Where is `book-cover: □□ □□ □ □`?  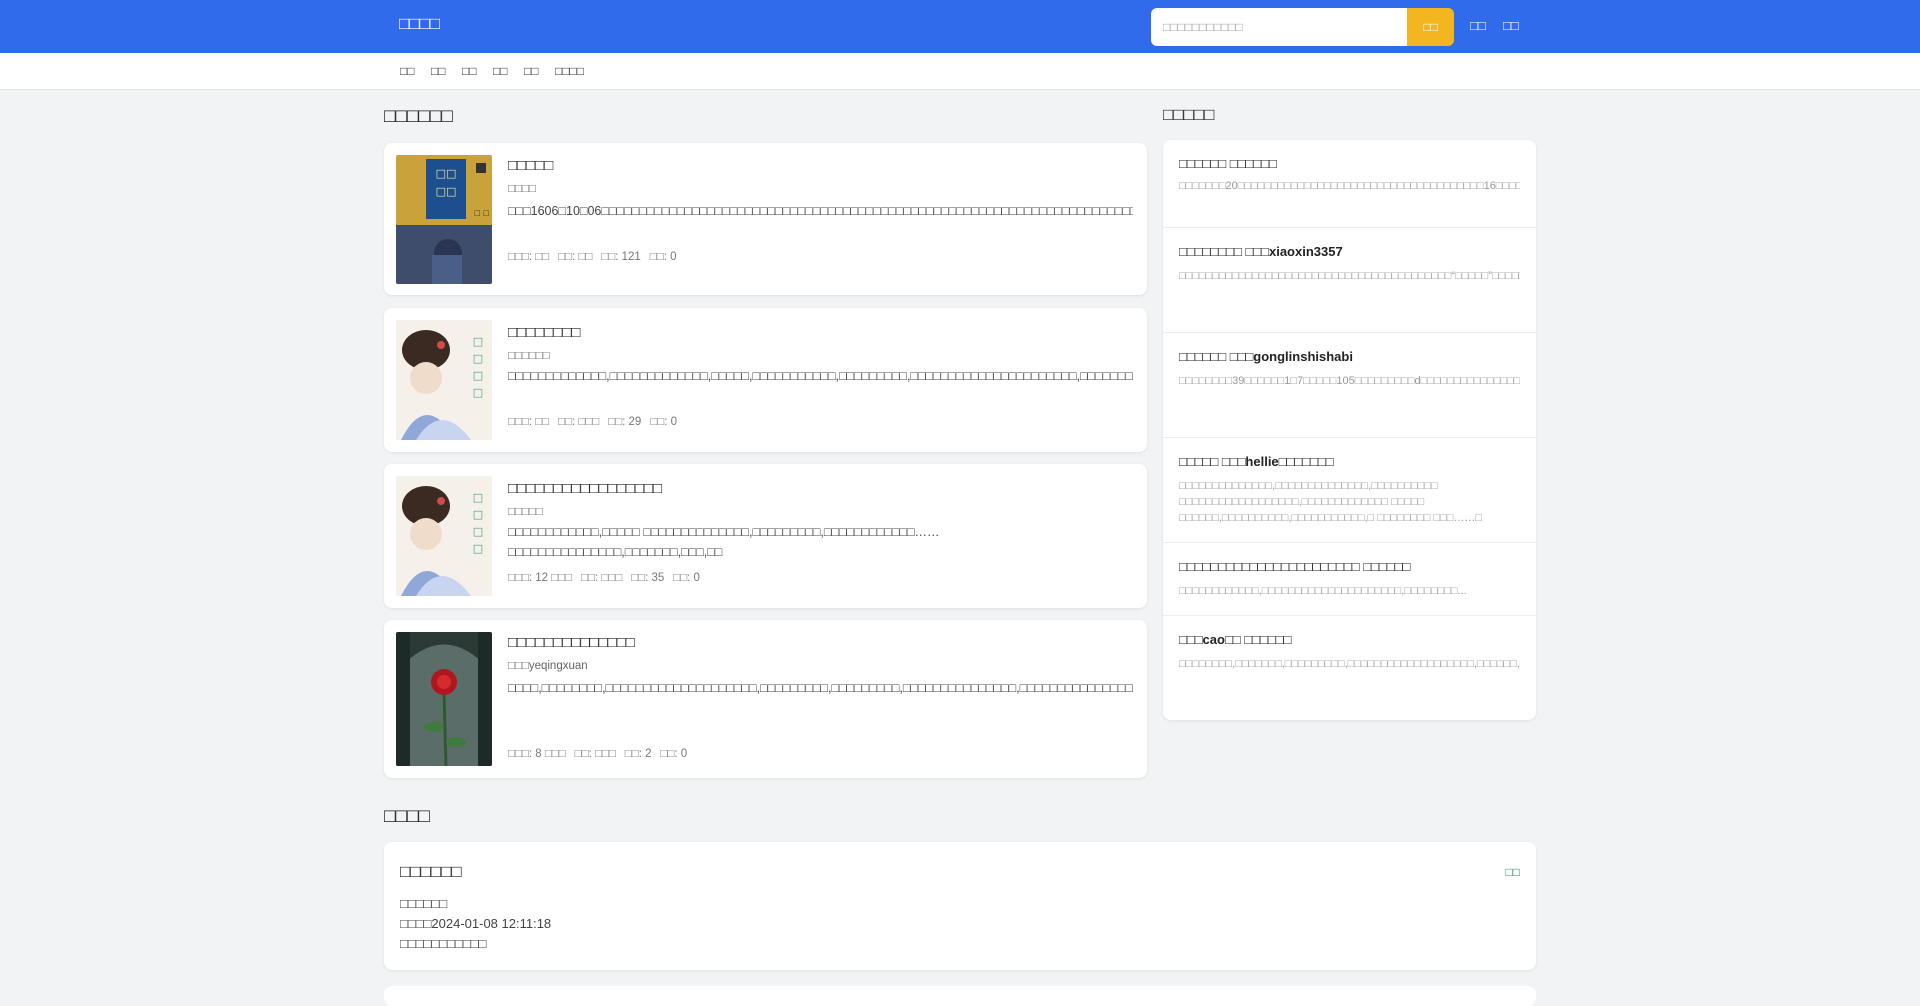
book-cover: □□ □□ □ □ is located at coordinates (444, 219).